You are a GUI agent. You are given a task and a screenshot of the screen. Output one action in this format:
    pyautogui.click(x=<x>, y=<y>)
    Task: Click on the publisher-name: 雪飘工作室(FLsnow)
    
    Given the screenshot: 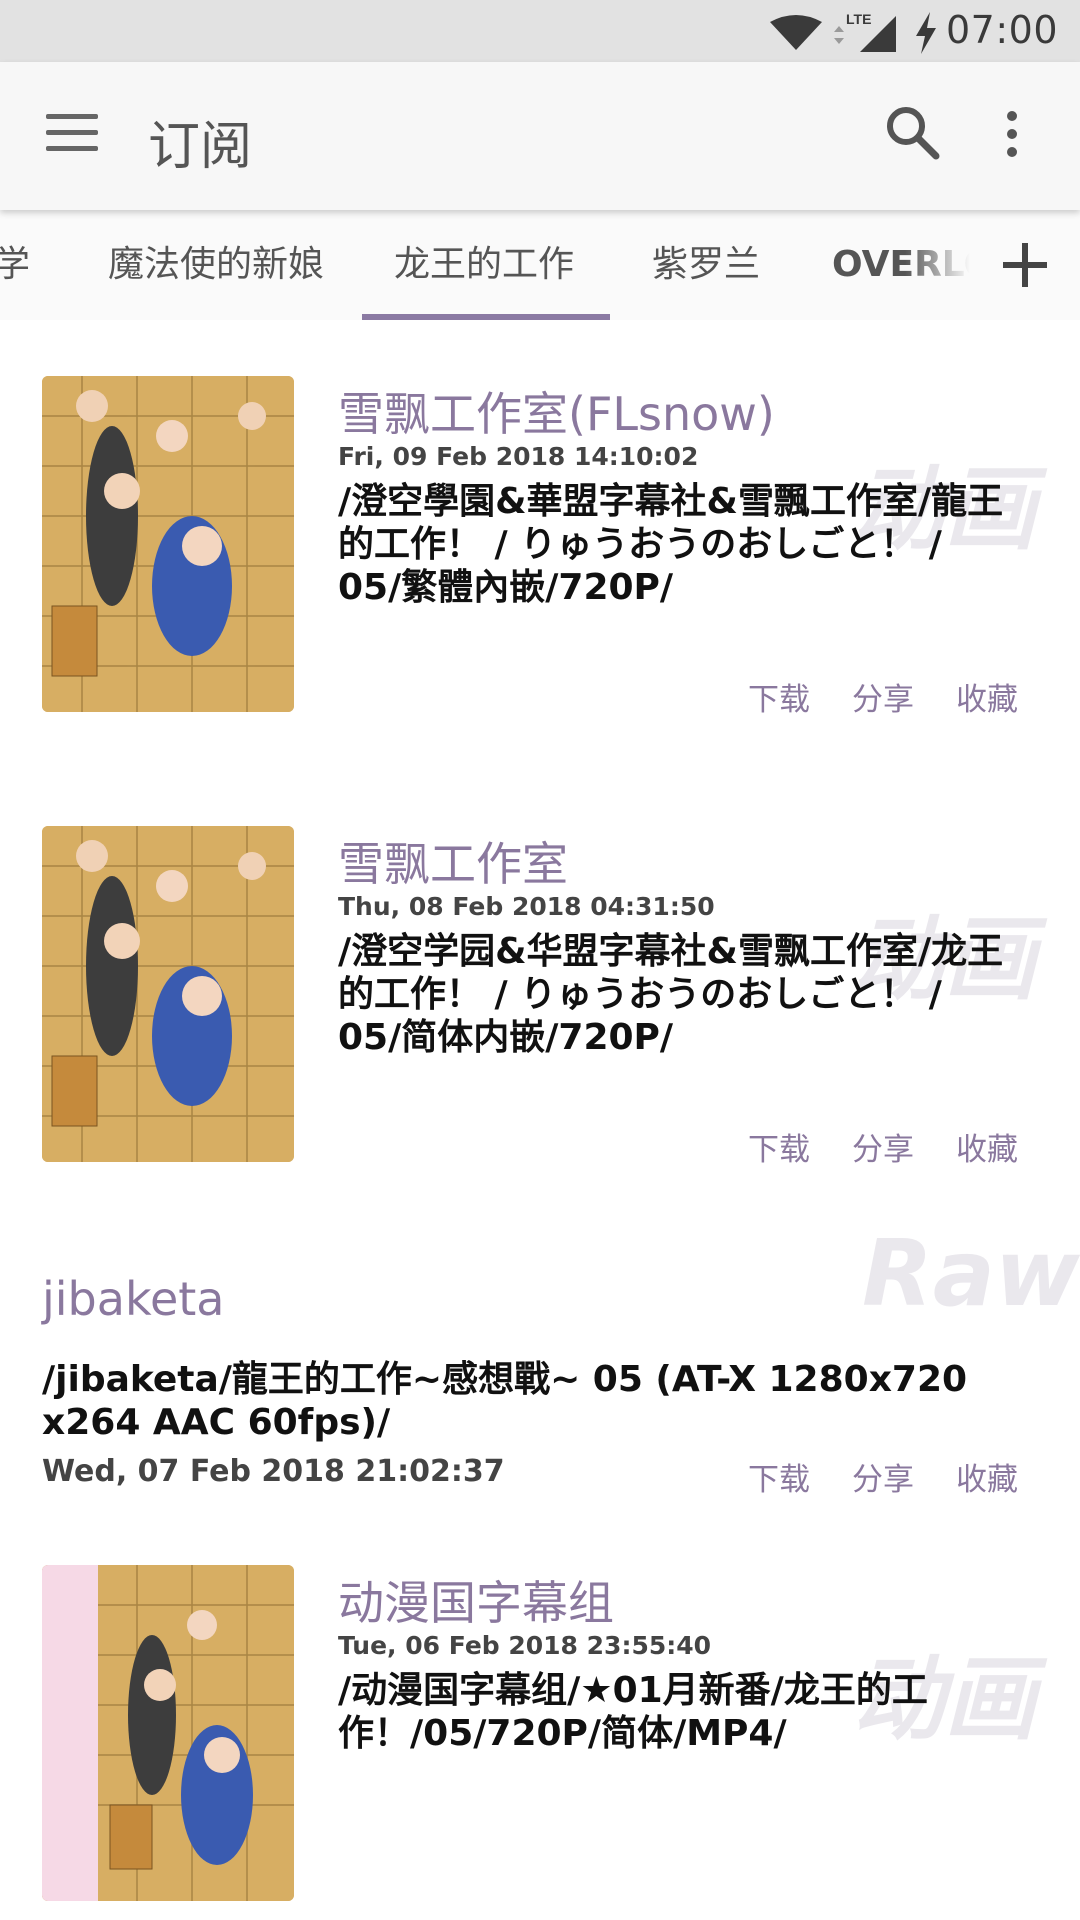 What is the action you would take?
    pyautogui.click(x=556, y=411)
    